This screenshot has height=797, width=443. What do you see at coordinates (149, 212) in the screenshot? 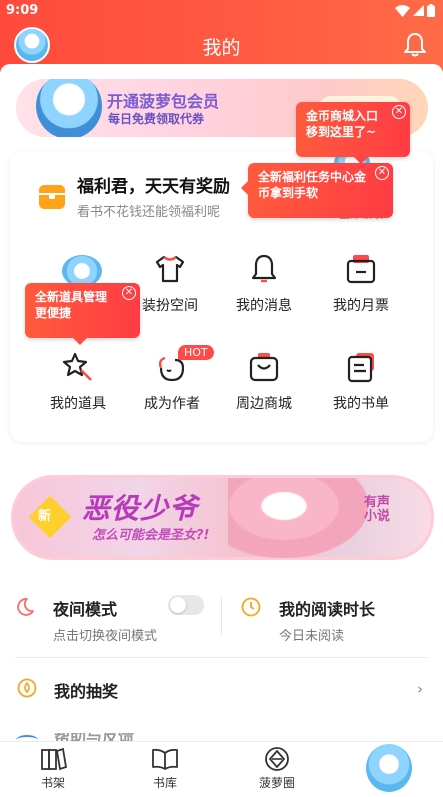
I see `welfare-subtitle: 看书不花钱还能领福利呢` at bounding box center [149, 212].